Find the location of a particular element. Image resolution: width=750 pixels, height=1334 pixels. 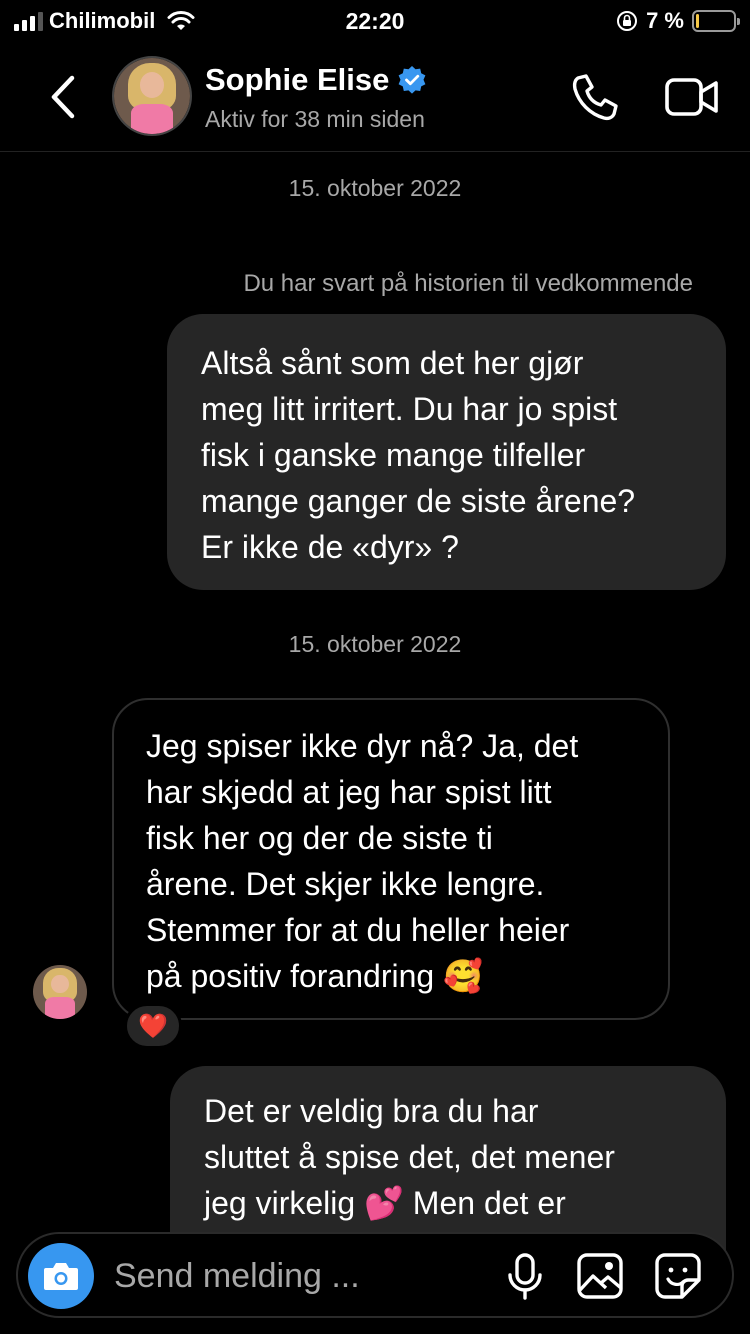

message-composer is located at coordinates (375, 1275).